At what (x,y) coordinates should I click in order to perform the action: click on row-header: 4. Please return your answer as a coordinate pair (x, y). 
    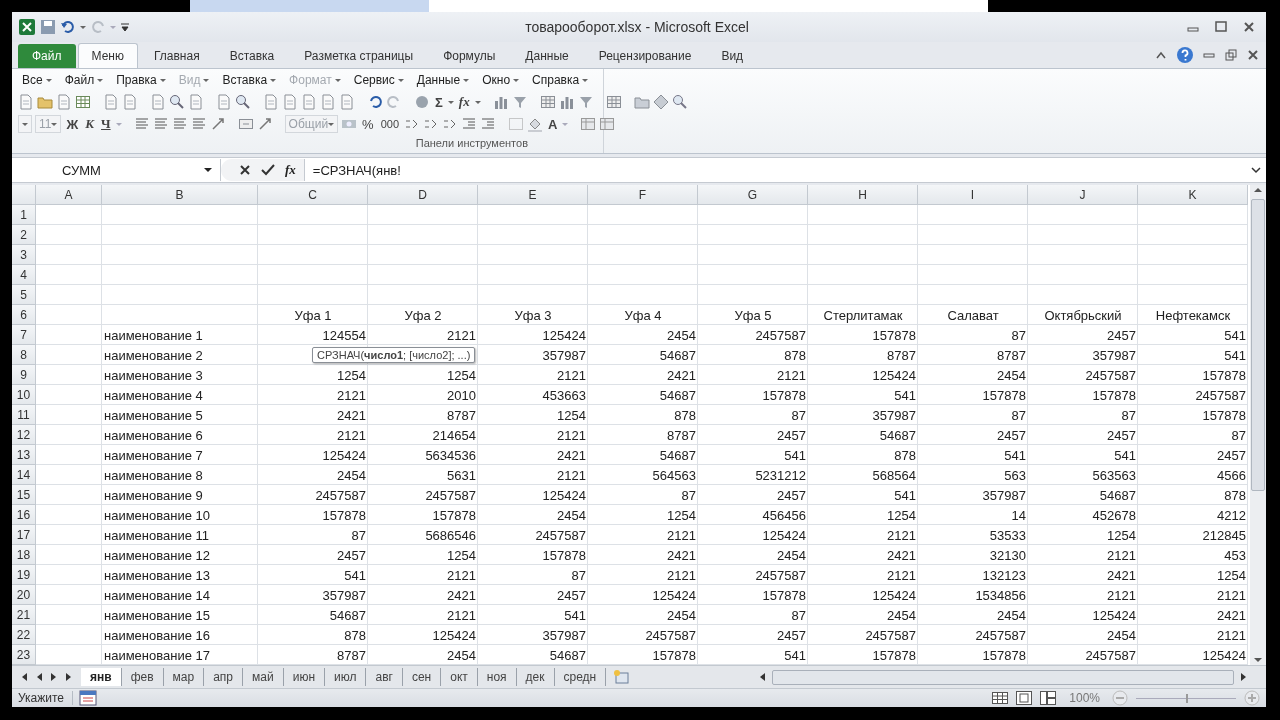
    Looking at the image, I should click on (24, 275).